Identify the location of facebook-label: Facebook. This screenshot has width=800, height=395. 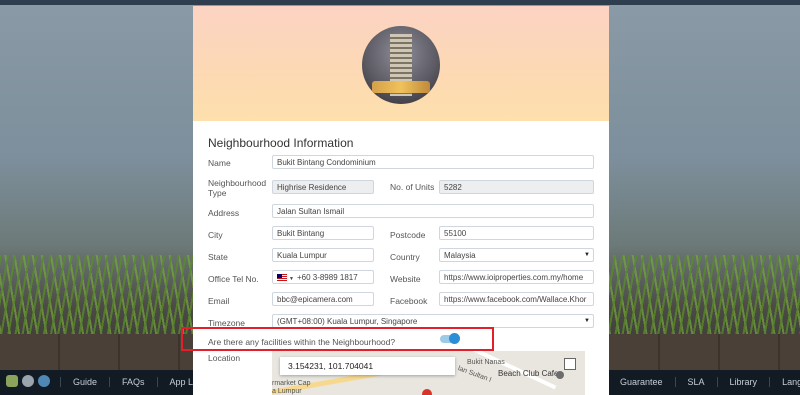
(409, 301).